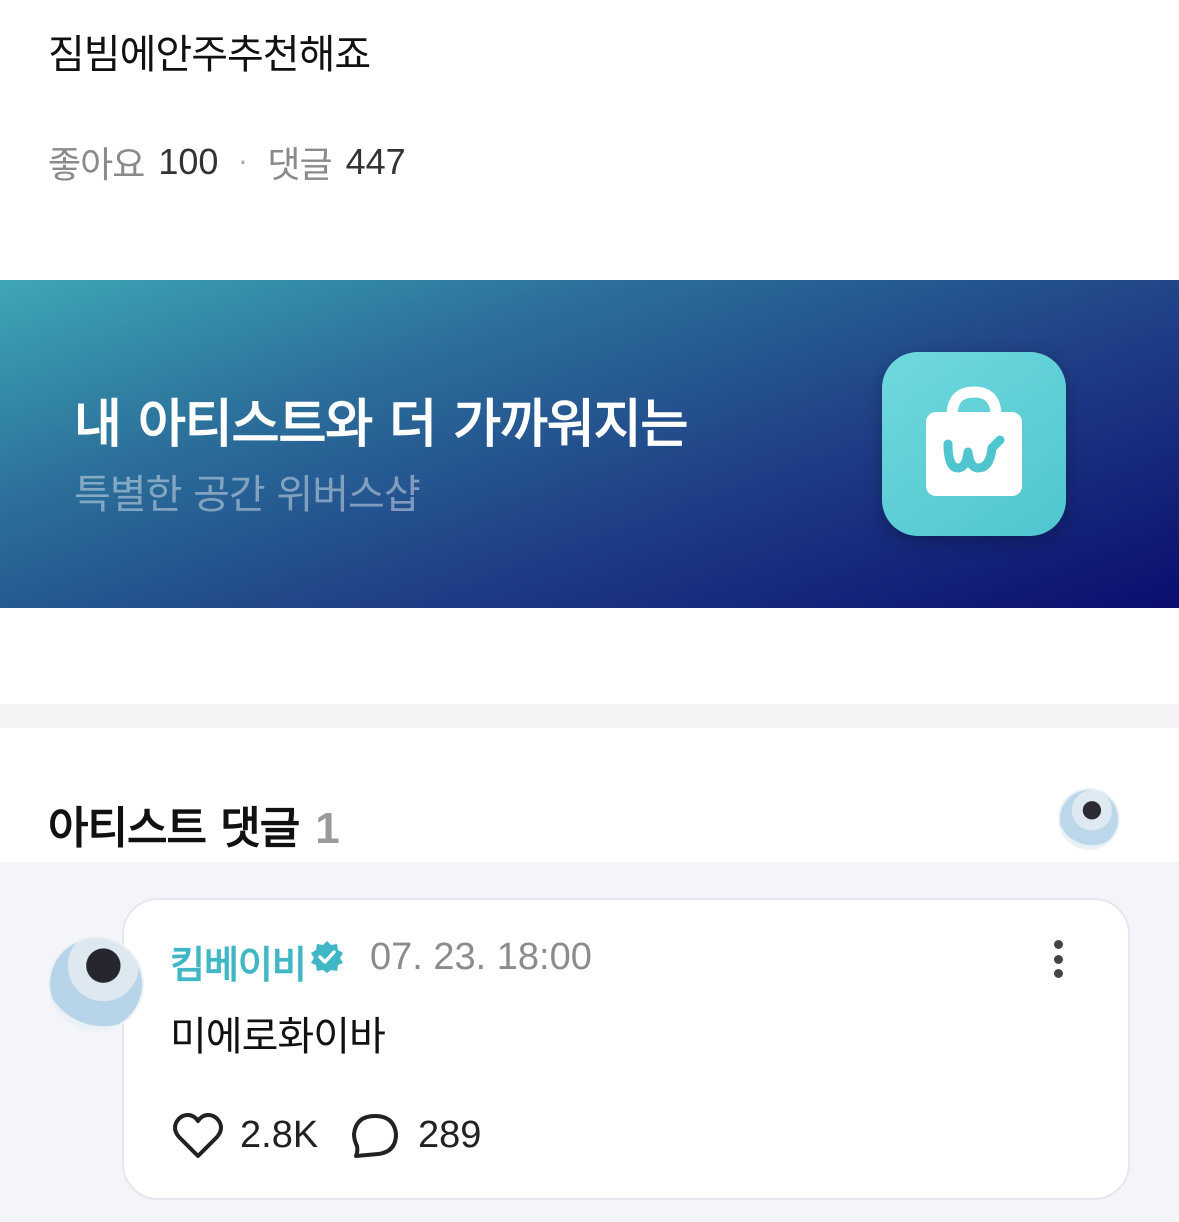 This screenshot has height=1222, width=1179. I want to click on reply-bubble-icon, so click(375, 1136).